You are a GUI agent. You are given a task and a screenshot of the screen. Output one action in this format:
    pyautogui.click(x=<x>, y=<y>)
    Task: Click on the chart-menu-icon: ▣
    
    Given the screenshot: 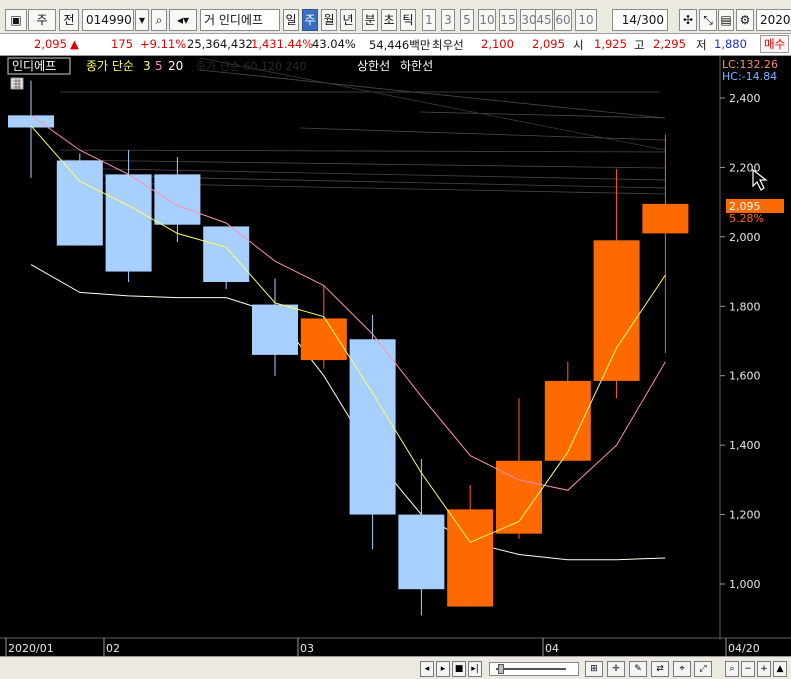 What is the action you would take?
    pyautogui.click(x=16, y=20)
    